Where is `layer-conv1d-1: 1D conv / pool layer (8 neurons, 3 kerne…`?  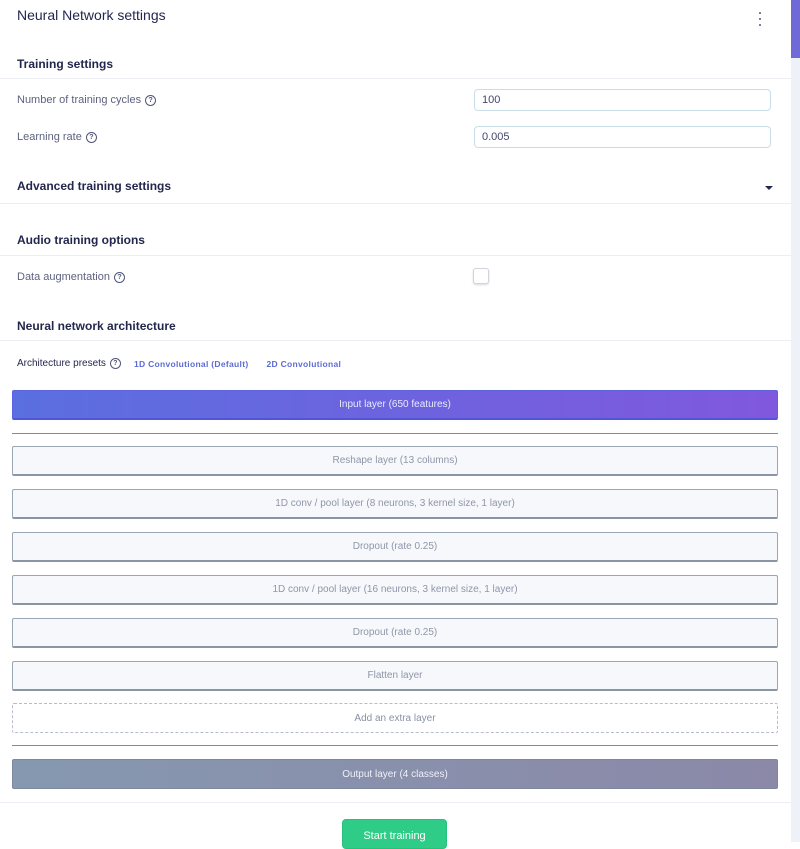
layer-conv1d-1: 1D conv / pool layer (8 neurons, 3 kerne… is located at coordinates (395, 504).